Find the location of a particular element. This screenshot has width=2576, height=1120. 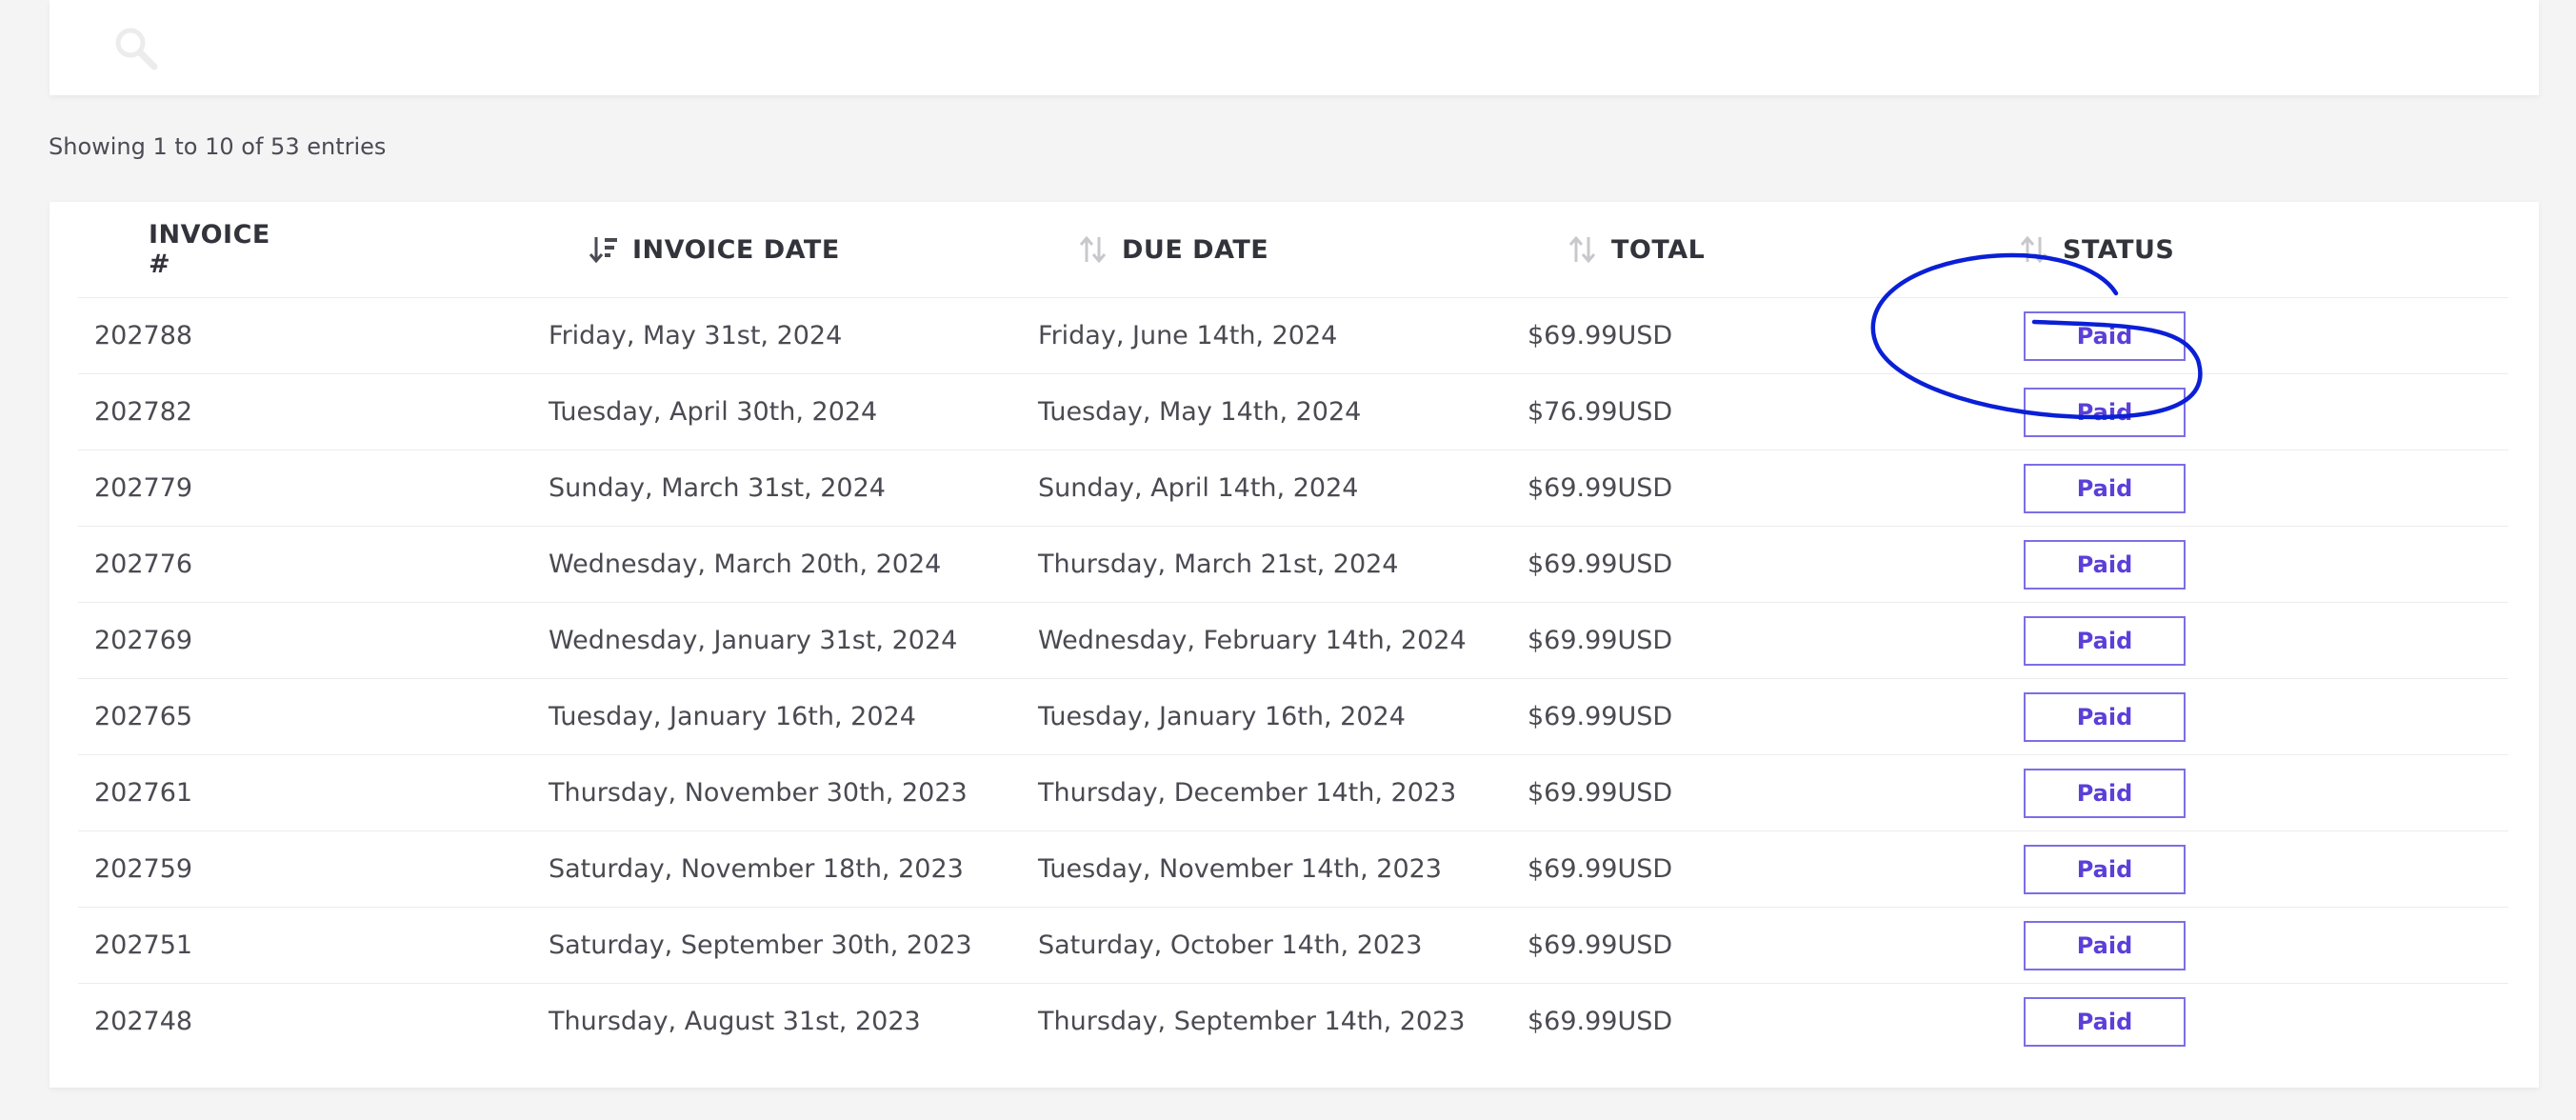

cell-invoice-date: Wednesday, January 31st, 2024 is located at coordinates (753, 640).